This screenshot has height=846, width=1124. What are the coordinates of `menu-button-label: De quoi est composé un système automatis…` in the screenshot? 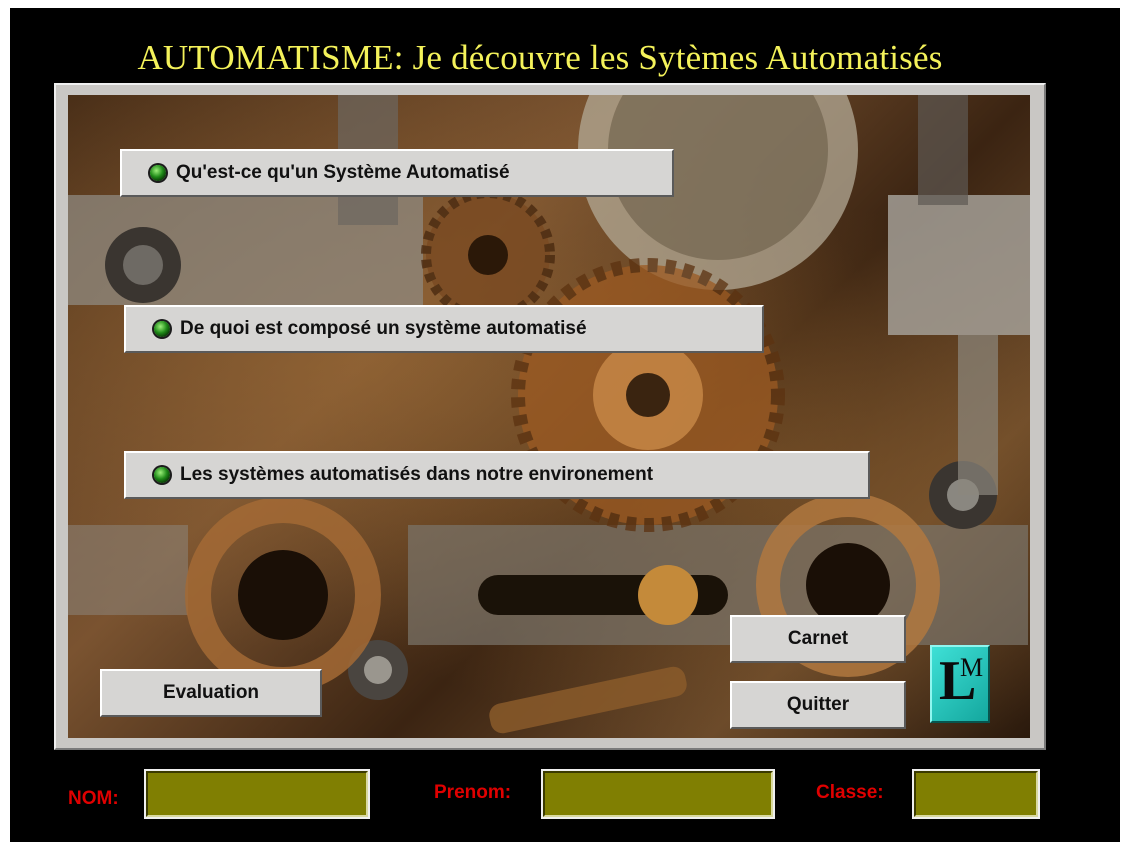 It's located at (383, 328).